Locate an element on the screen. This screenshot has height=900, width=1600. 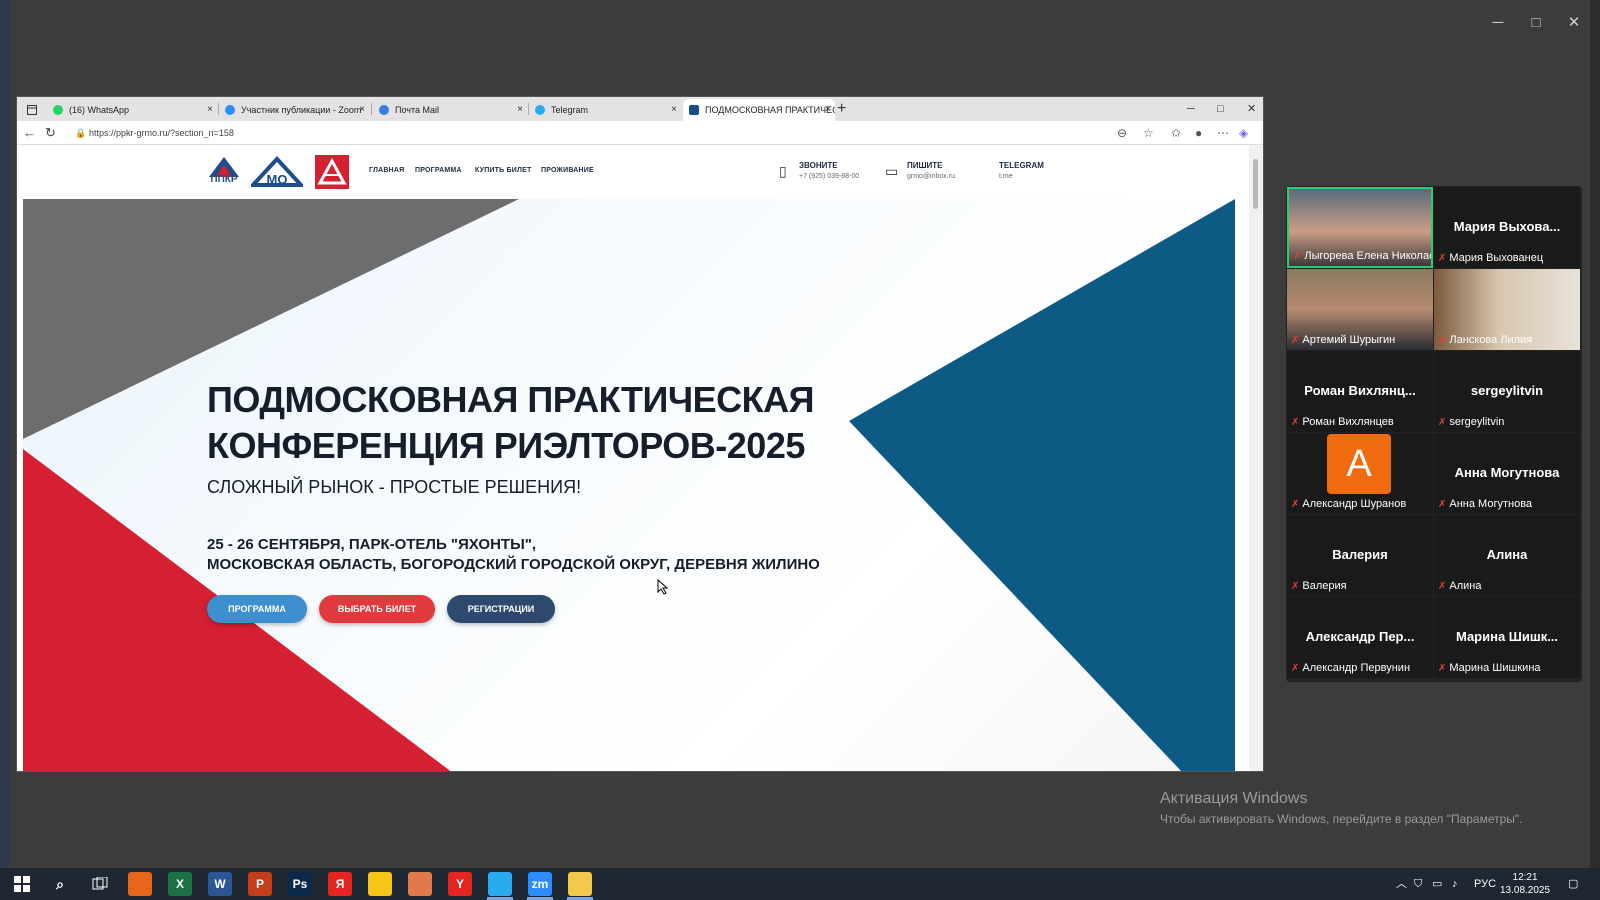
participant-display-name: Валерия is located at coordinates (1360, 554).